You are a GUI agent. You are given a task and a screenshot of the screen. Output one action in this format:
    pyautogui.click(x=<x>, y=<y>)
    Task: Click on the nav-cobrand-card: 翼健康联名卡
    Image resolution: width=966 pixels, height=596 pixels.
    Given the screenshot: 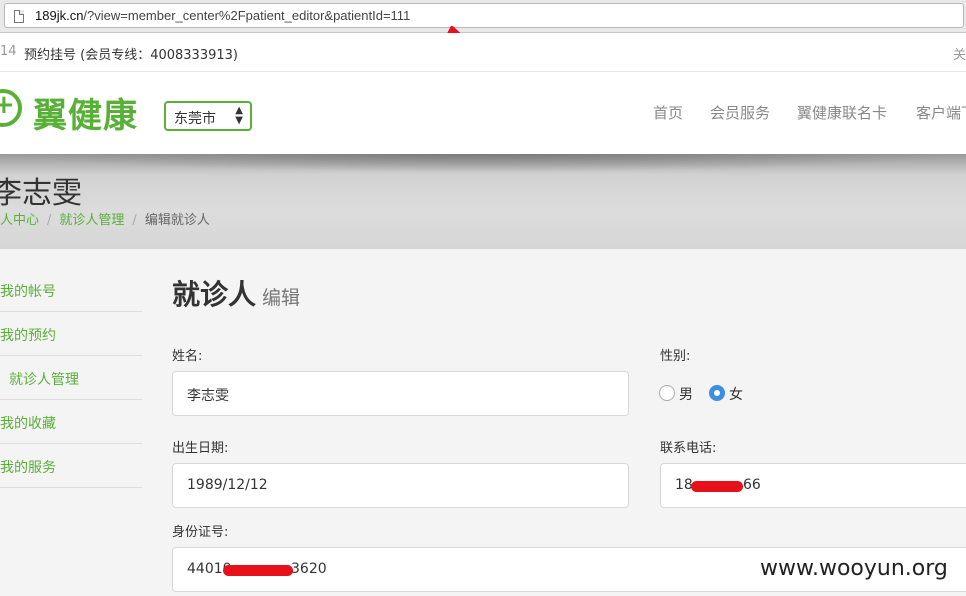 What is the action you would take?
    pyautogui.click(x=842, y=112)
    